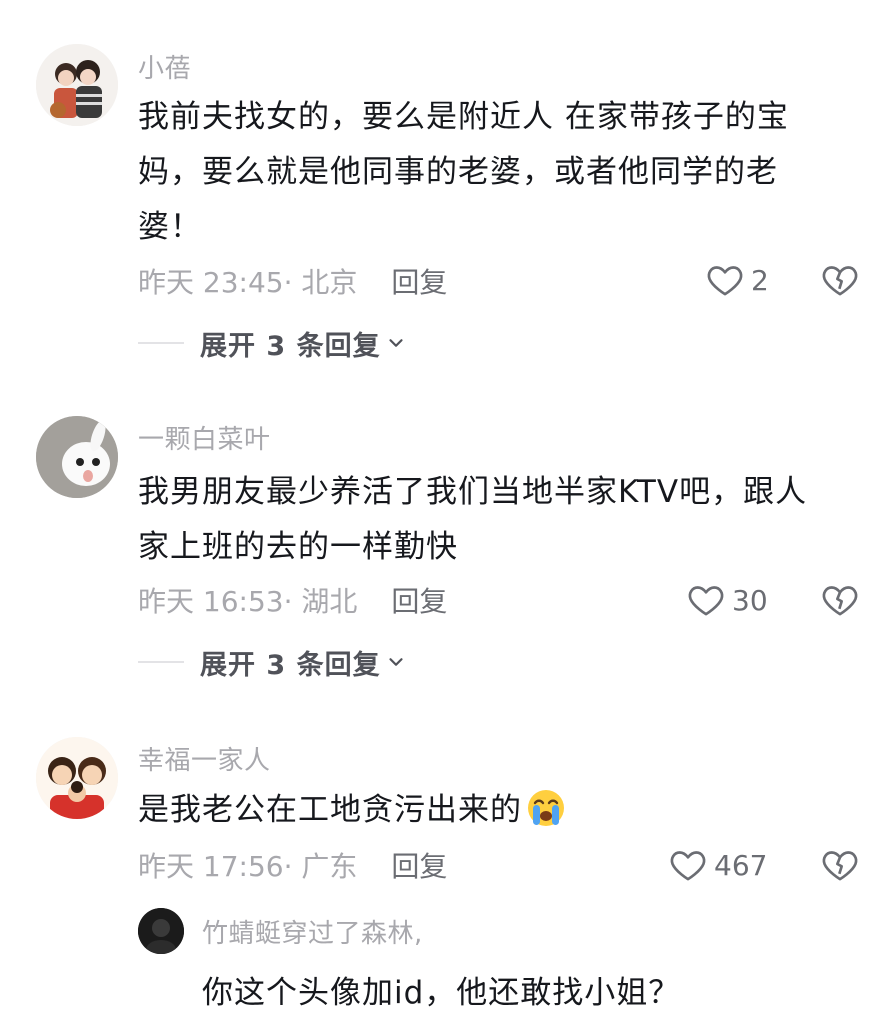 Image resolution: width=896 pixels, height=1024 pixels. I want to click on comment-text-line: 我男朋友最少养活了我们当地半家KTV吧，跟人, so click(473, 492).